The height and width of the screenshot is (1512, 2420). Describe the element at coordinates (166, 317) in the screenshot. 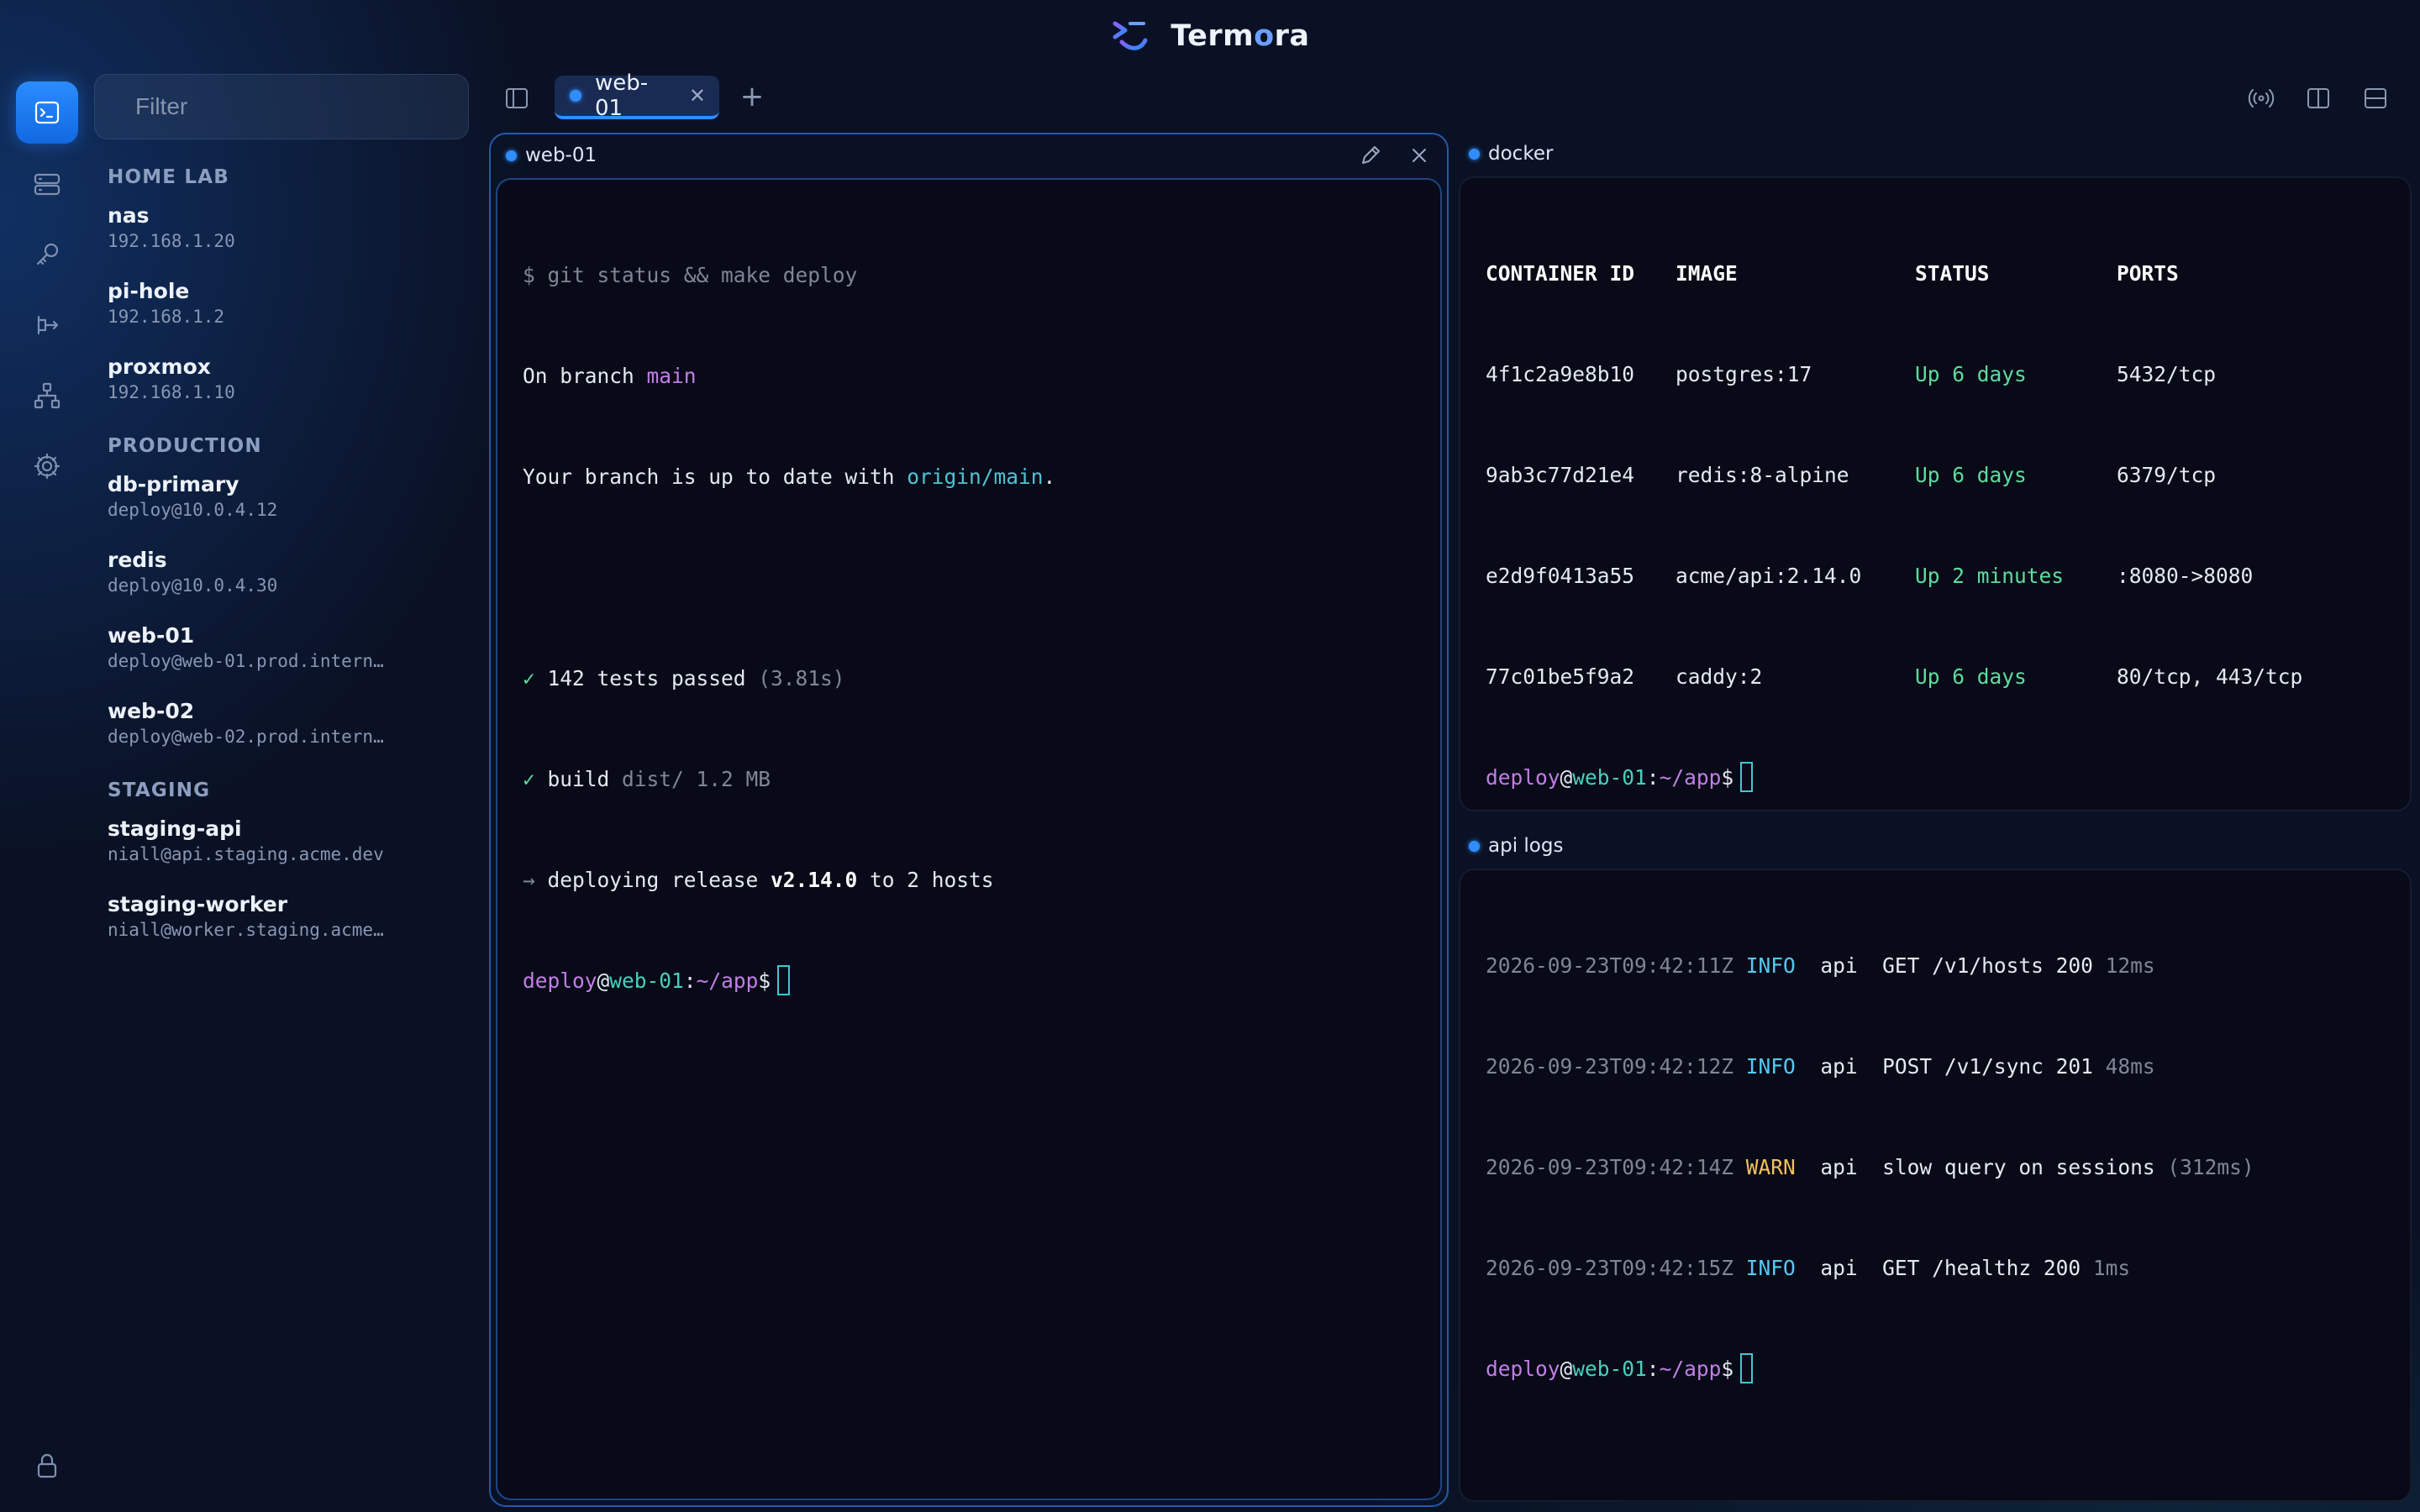

I see `host-address: 192.168.1.2` at that location.